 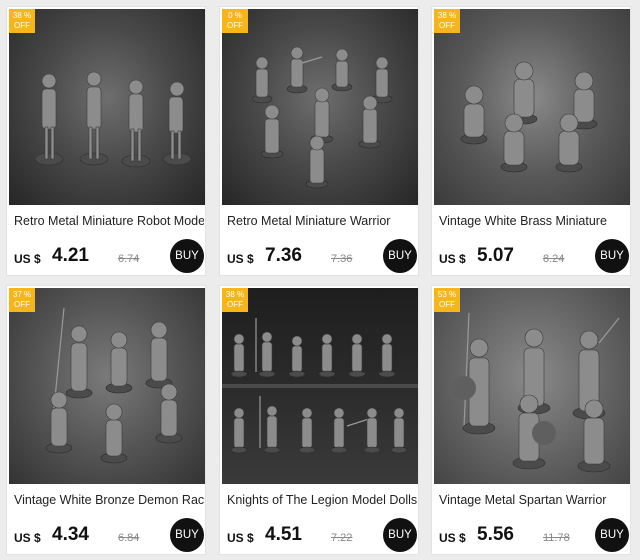 What do you see at coordinates (109, 221) in the screenshot?
I see `product-title: Retro Metal Miniature Robot Model` at bounding box center [109, 221].